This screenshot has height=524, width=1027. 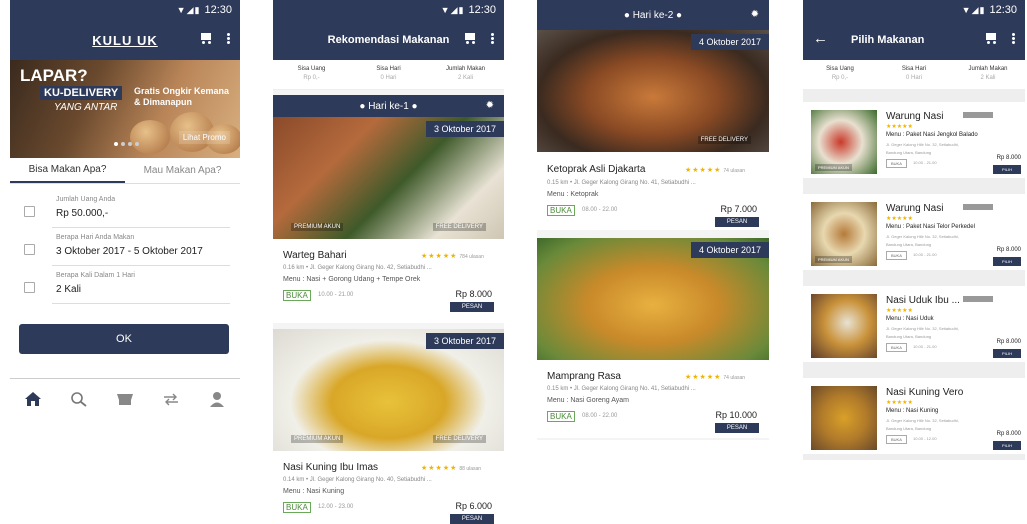 I want to click on menu-text: Menu : Nasi Goreng Ayam, so click(x=588, y=400).